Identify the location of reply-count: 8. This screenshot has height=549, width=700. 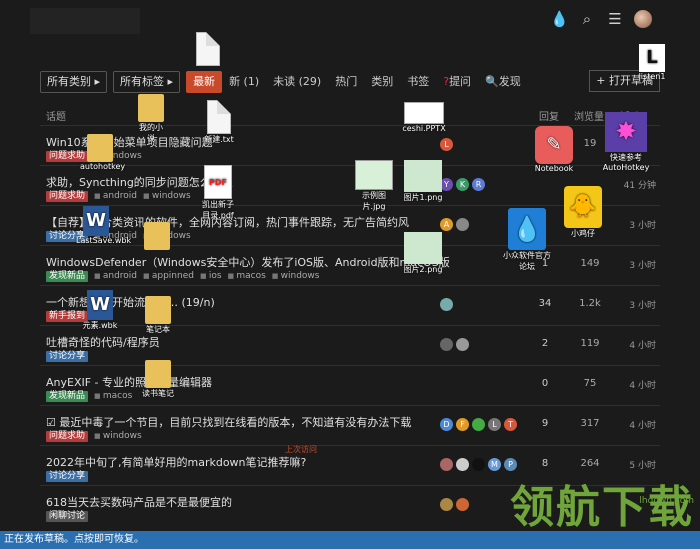
(545, 463).